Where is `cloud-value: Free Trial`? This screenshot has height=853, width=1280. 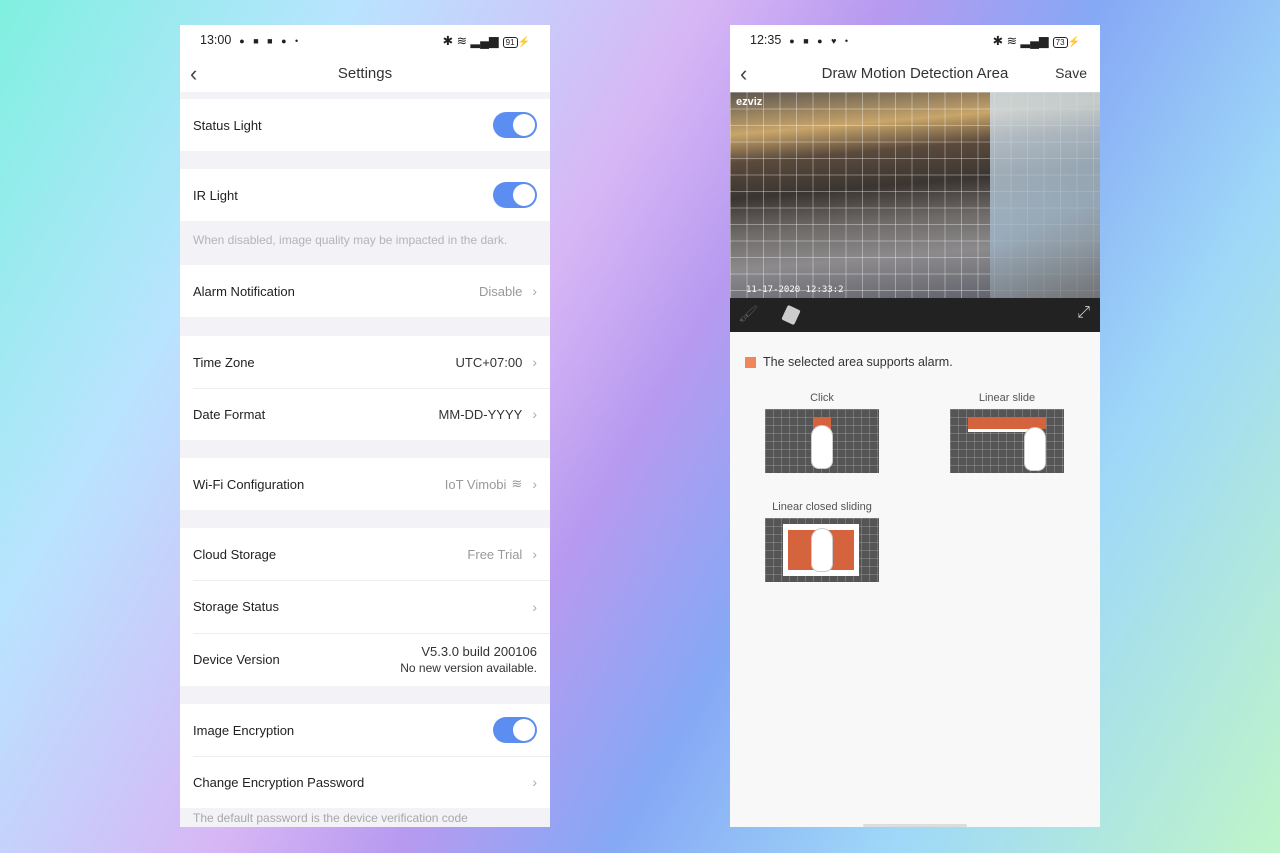
cloud-value: Free Trial is located at coordinates (495, 554).